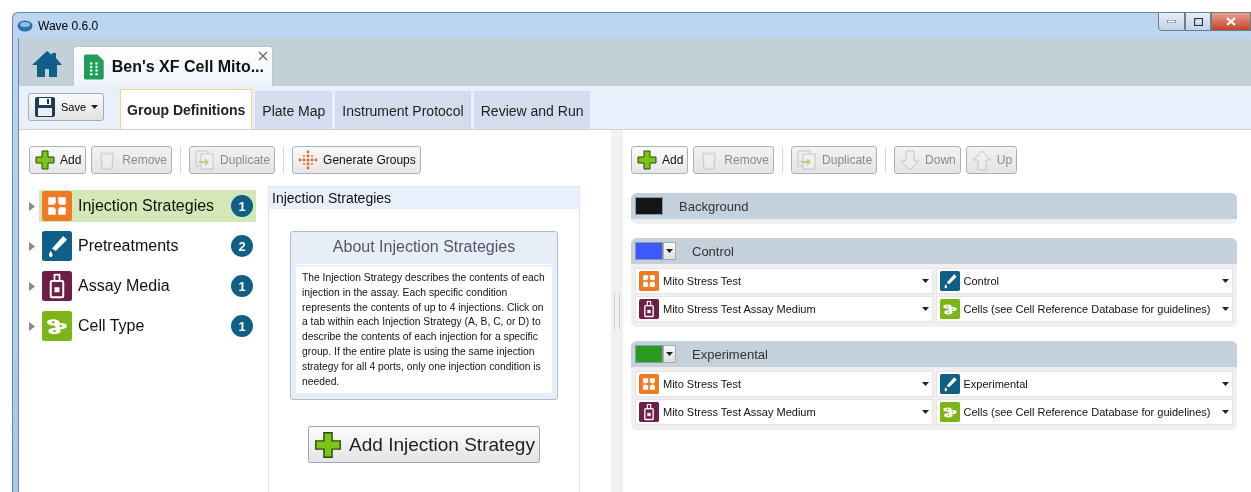  I want to click on add-injection-strategy-button: Add Injection Strategy, so click(424, 445).